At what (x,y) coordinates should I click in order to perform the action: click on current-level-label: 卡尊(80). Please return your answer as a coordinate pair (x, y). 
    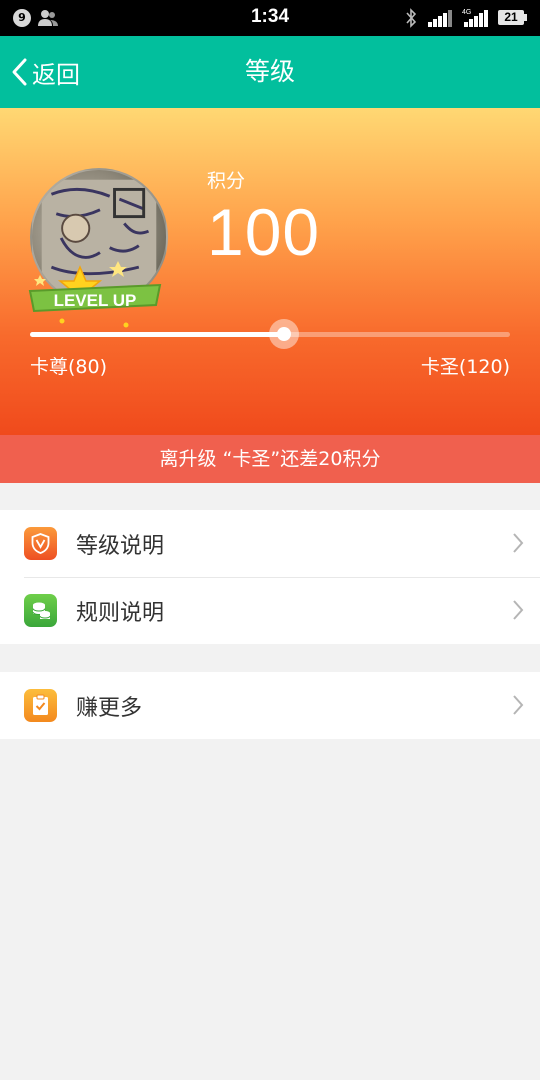
    Looking at the image, I should click on (69, 367).